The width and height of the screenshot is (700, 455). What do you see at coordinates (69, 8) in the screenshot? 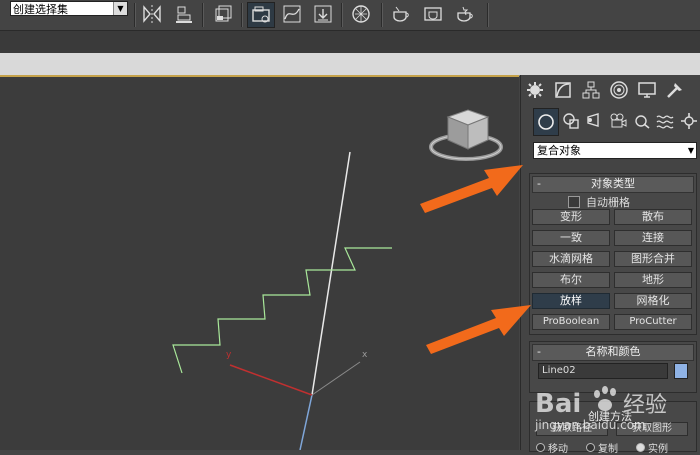
I see `named-selection-set-dropdown: 创建选择集 ▼` at bounding box center [69, 8].